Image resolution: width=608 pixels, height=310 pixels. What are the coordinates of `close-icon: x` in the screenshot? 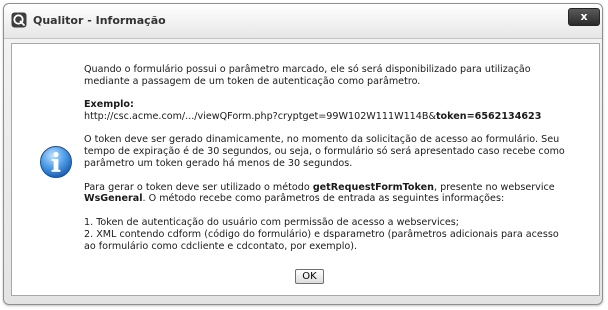 It's located at (584, 16).